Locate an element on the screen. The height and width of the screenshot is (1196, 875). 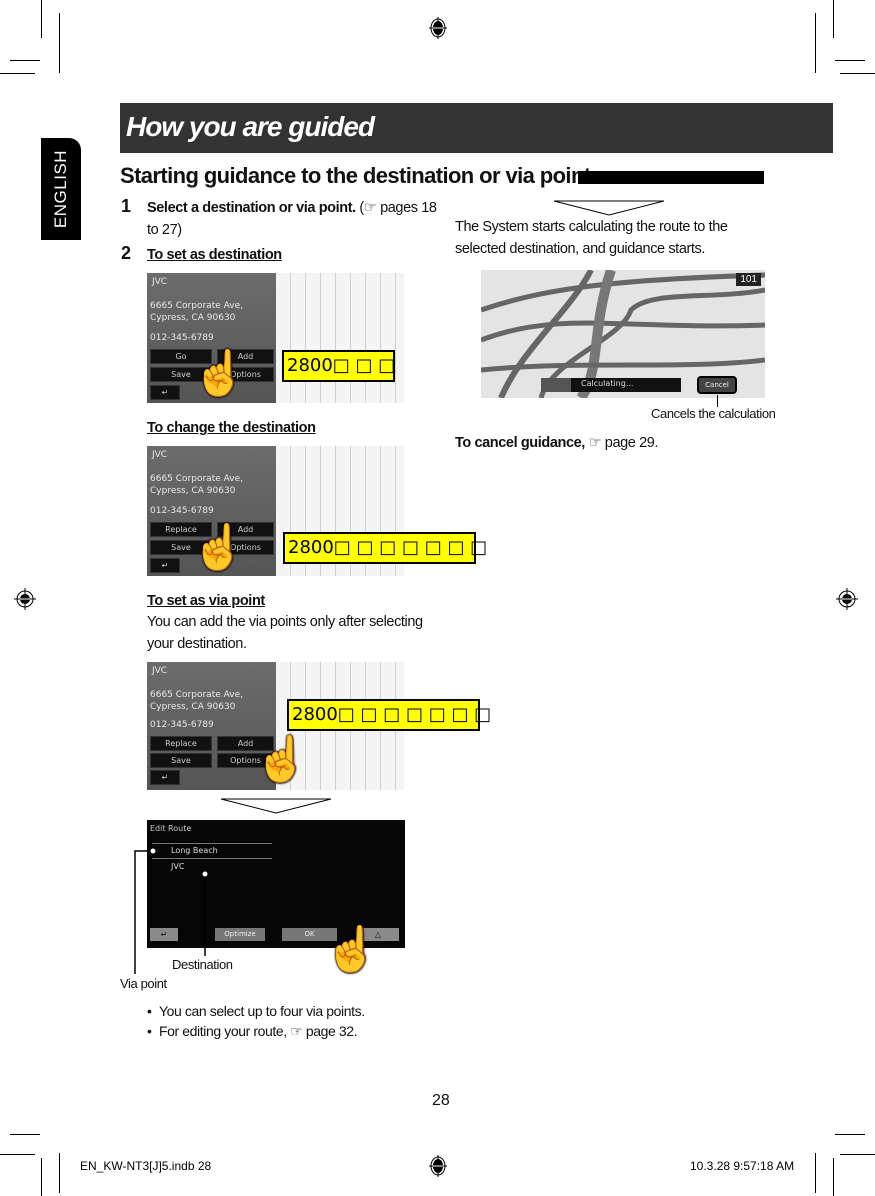
calc-cancel-button: Cancel is located at coordinates (717, 385).